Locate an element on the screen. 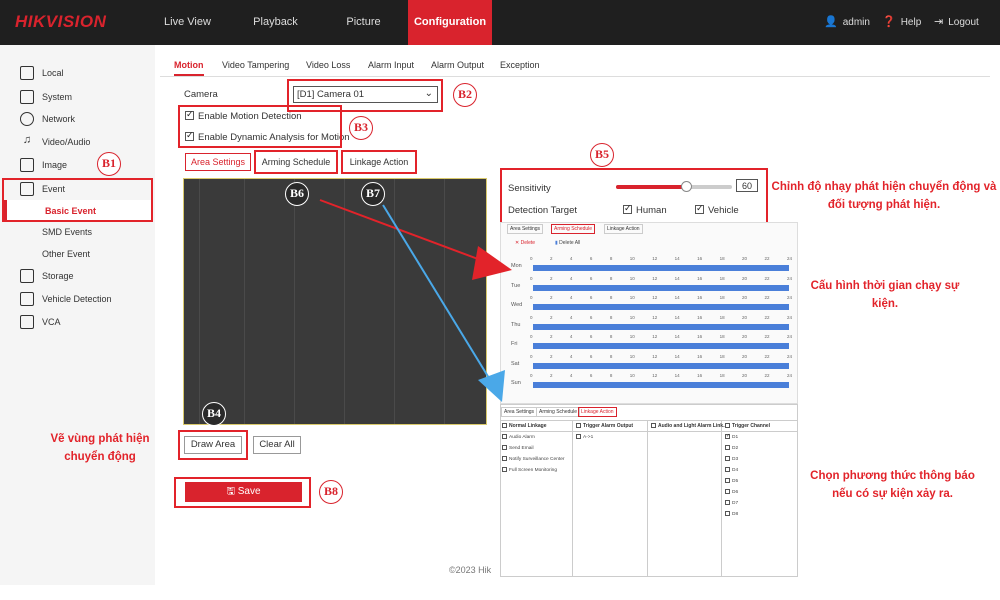  sensitivity-knob is located at coordinates (686, 186).